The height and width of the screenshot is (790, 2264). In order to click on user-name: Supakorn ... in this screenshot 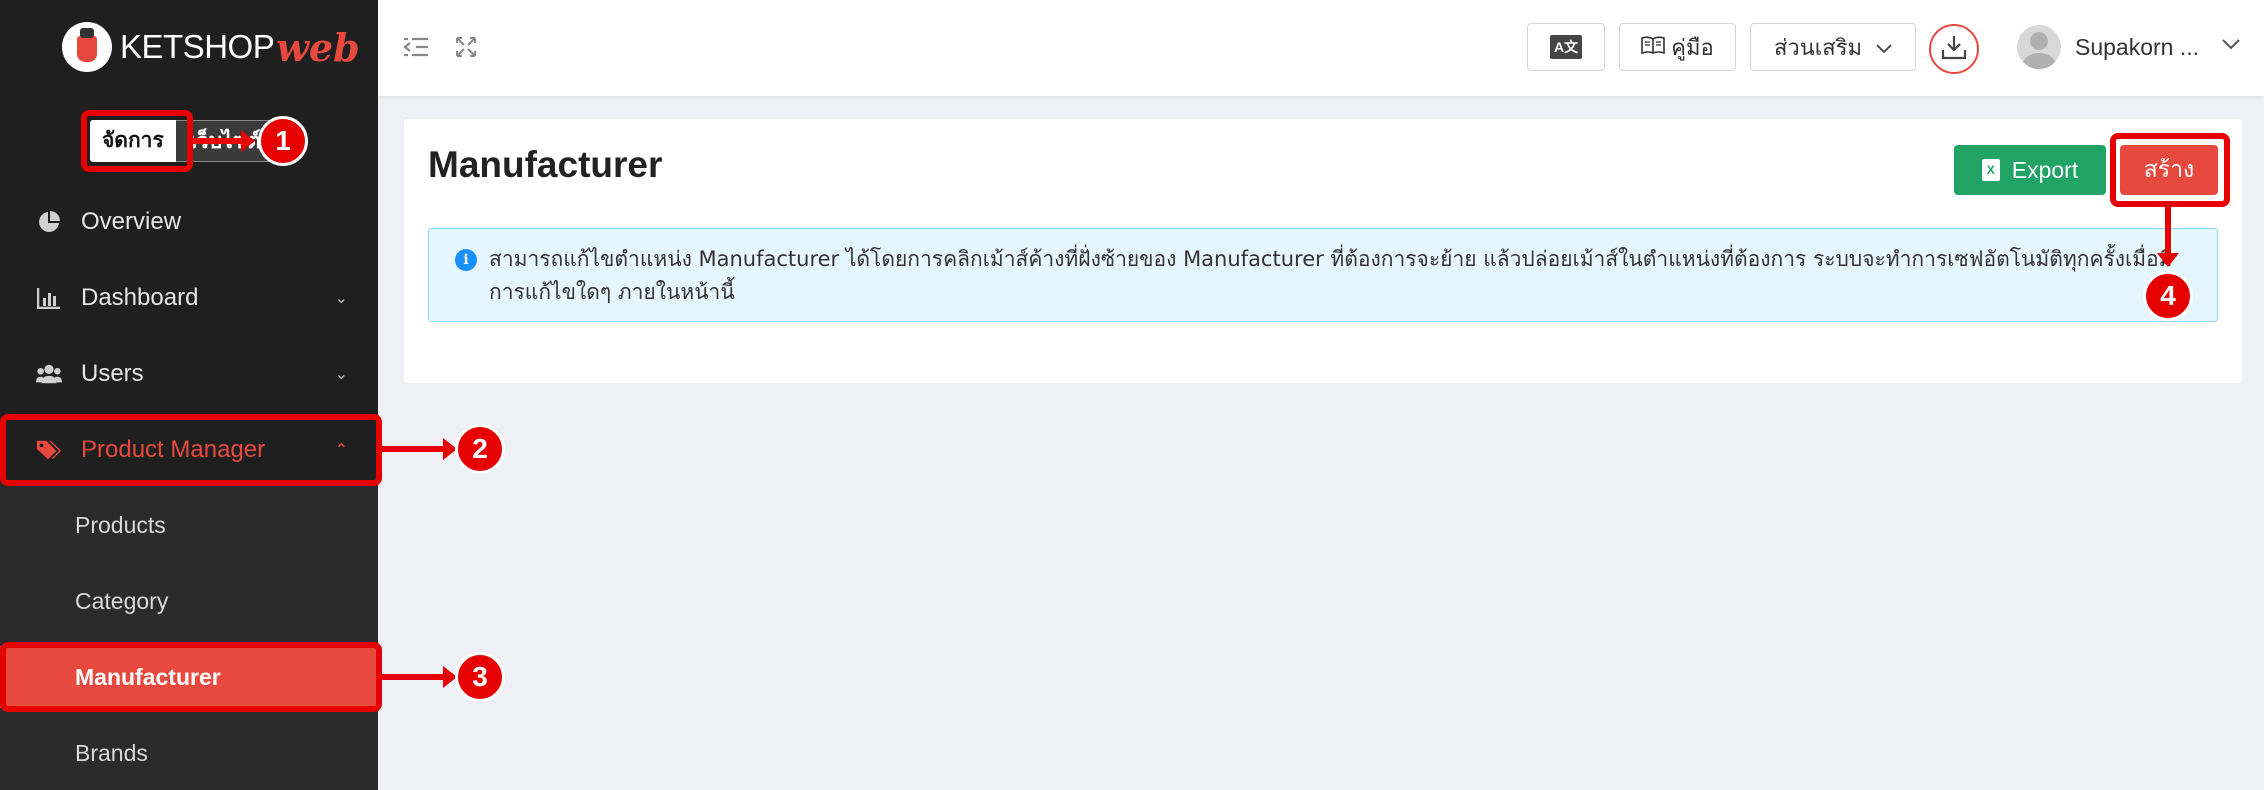, I will do `click(2137, 47)`.